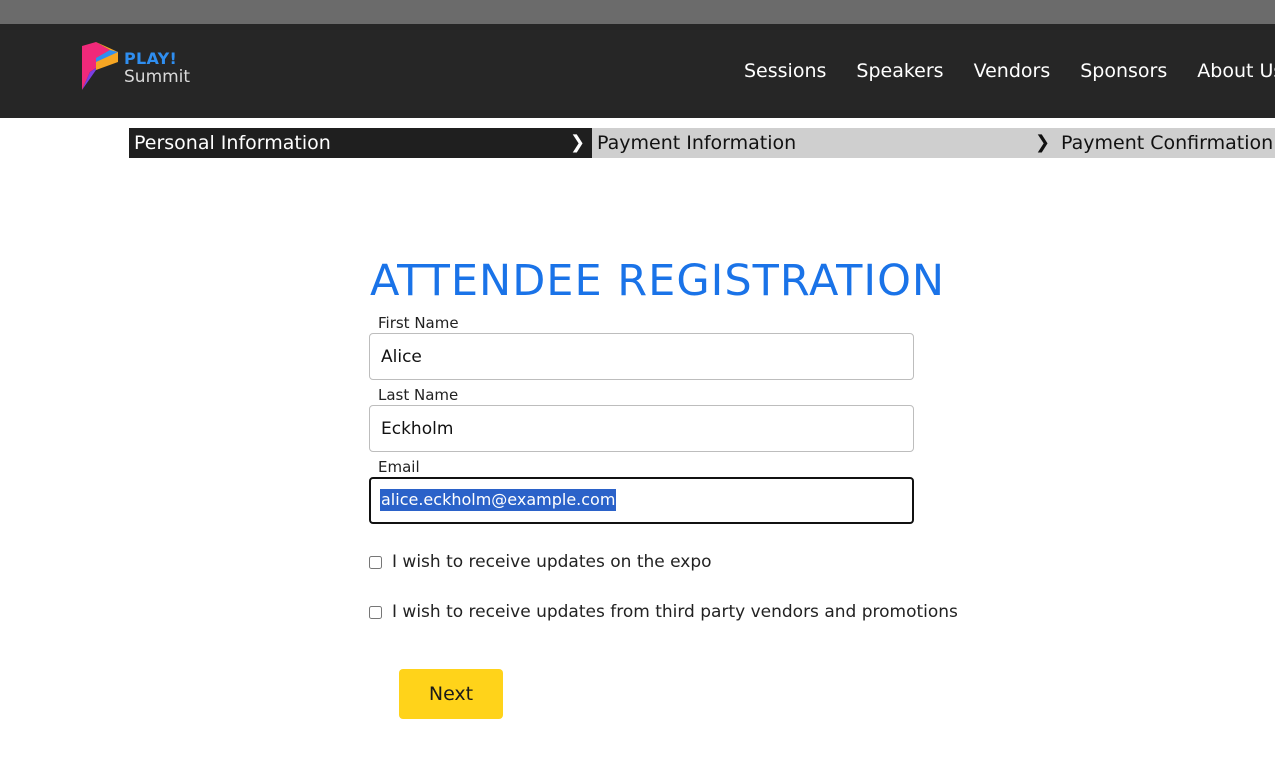  What do you see at coordinates (641, 428) in the screenshot?
I see `last-name-field` at bounding box center [641, 428].